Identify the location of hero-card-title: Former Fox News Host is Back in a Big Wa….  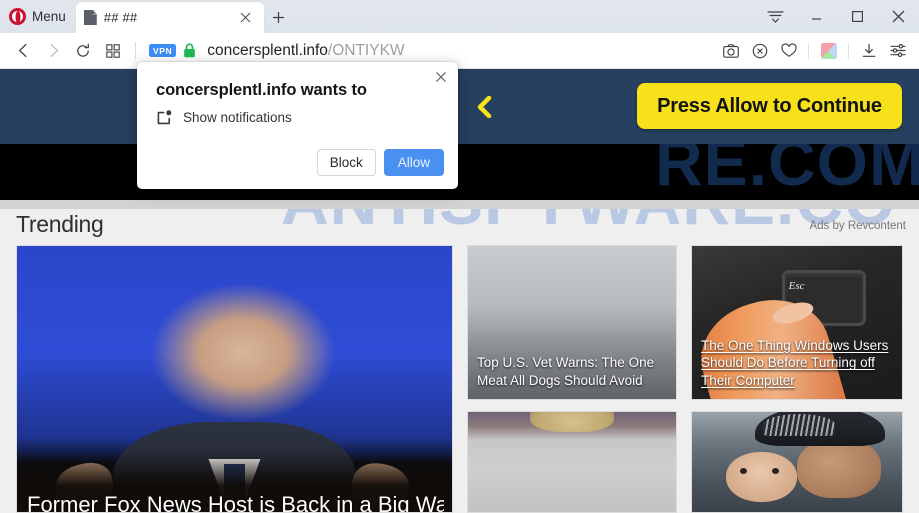
(235, 502).